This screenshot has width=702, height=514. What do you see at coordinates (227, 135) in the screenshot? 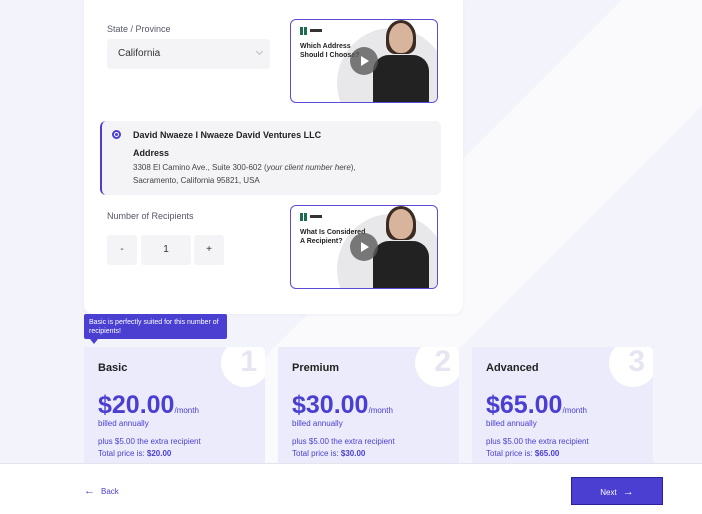
I see `address-name: David Nwaeze I Nwaeze David Ventures LLC` at bounding box center [227, 135].